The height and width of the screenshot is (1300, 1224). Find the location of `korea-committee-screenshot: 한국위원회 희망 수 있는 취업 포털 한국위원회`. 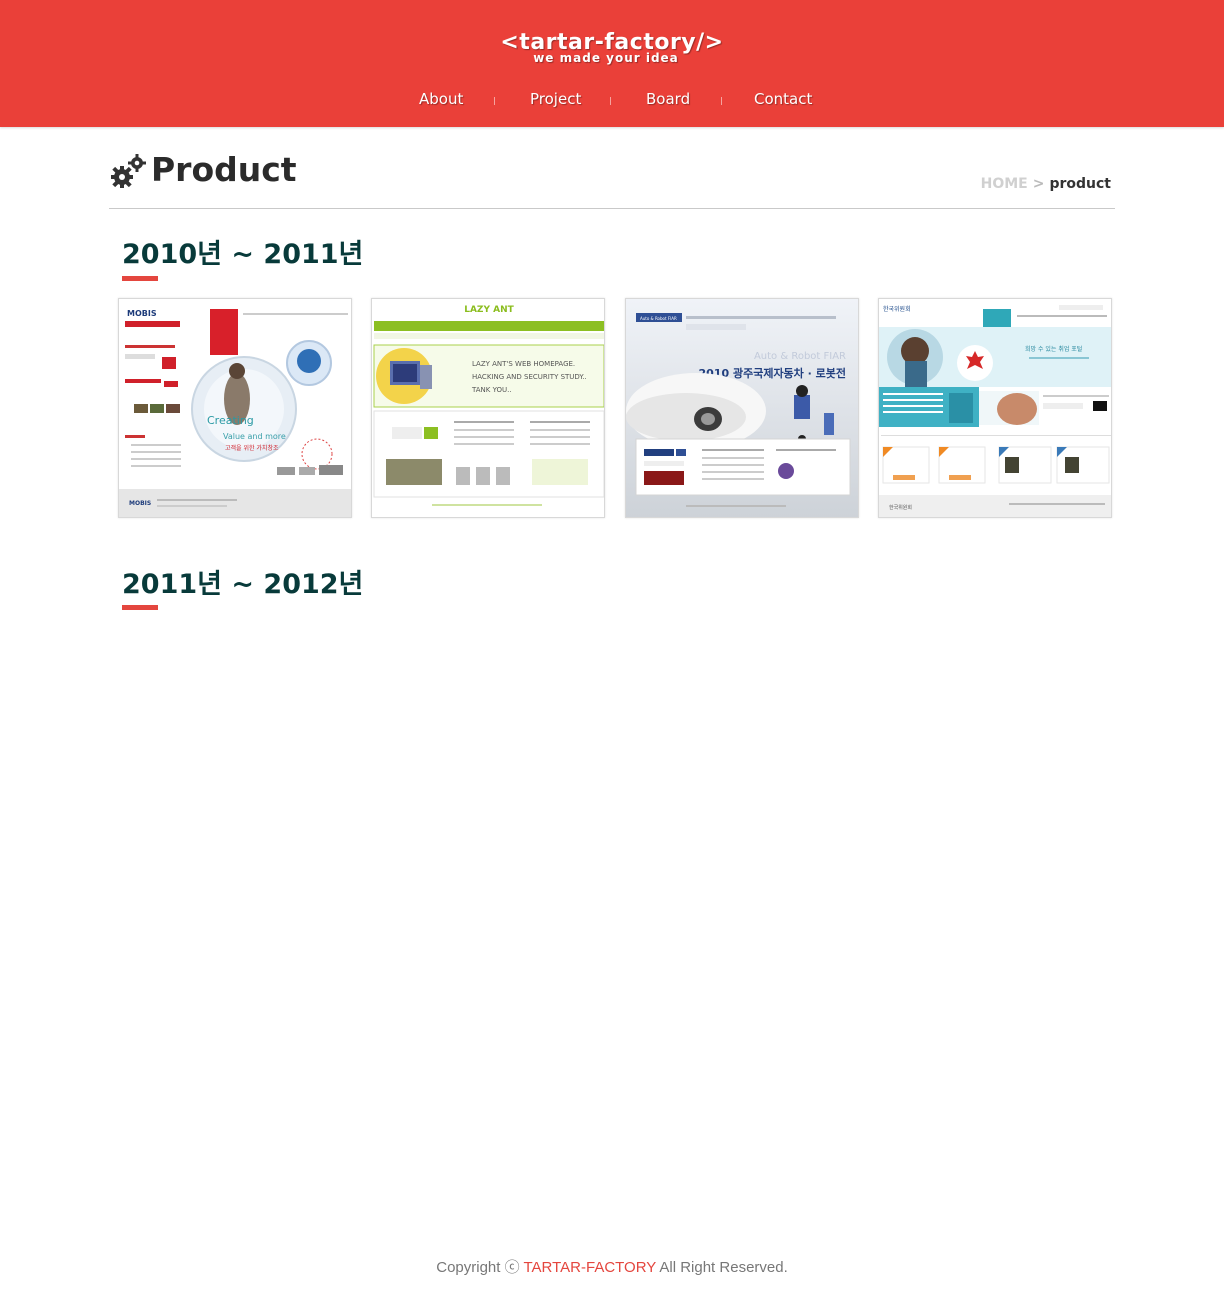

korea-committee-screenshot: 한국위원회 희망 수 있는 취업 포털 한국위원회 is located at coordinates (995, 408).